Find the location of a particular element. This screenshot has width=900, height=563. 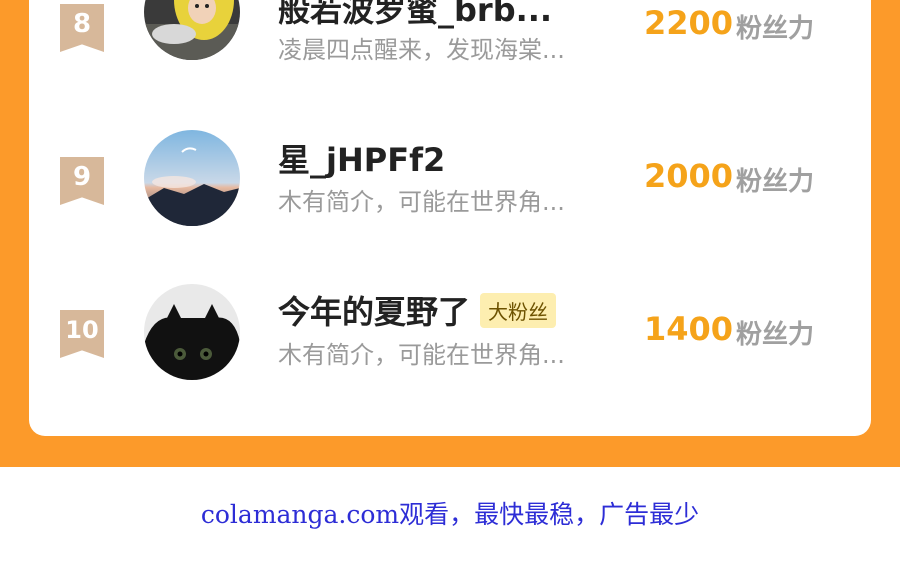

site-watermark-link: colamanga.com观看，最快最稳，广告最少 is located at coordinates (450, 506).